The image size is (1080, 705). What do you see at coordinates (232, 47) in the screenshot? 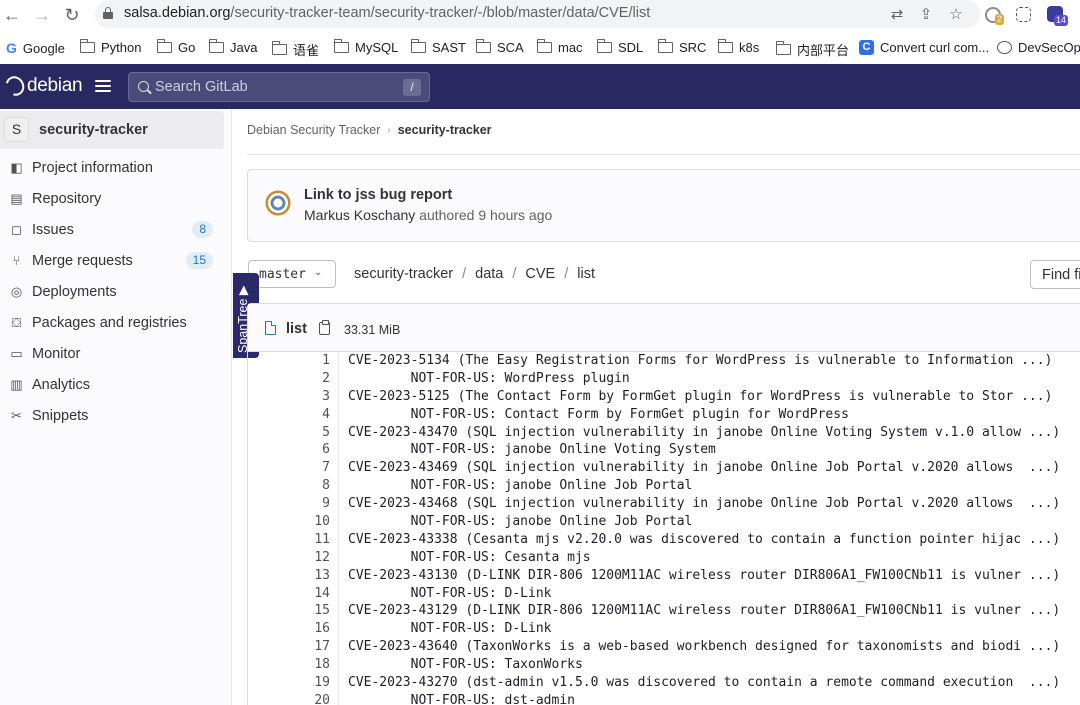
I see `bookmark-item: Java` at bounding box center [232, 47].